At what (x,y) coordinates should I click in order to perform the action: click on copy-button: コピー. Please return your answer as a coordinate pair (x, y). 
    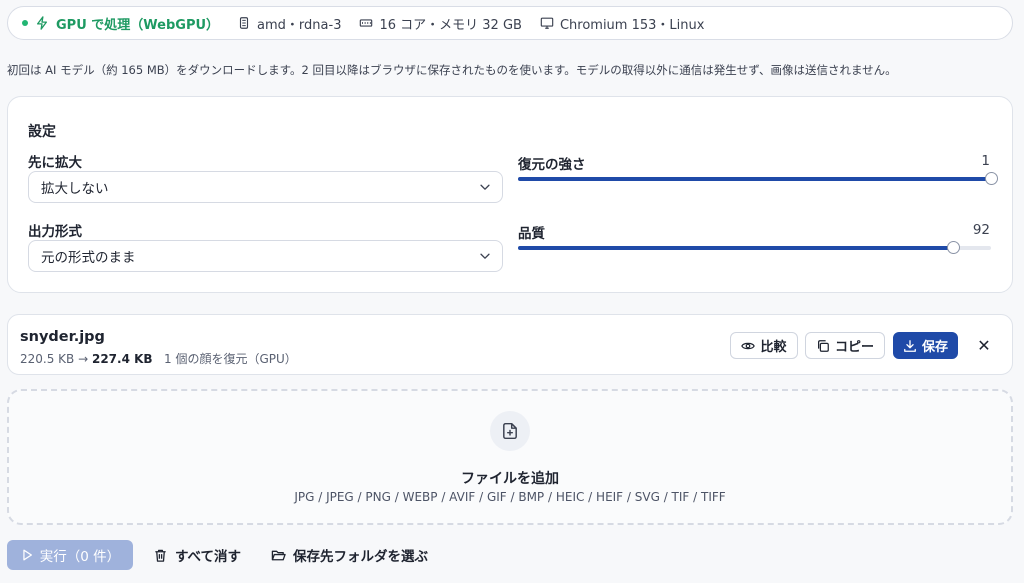
    Looking at the image, I should click on (845, 345).